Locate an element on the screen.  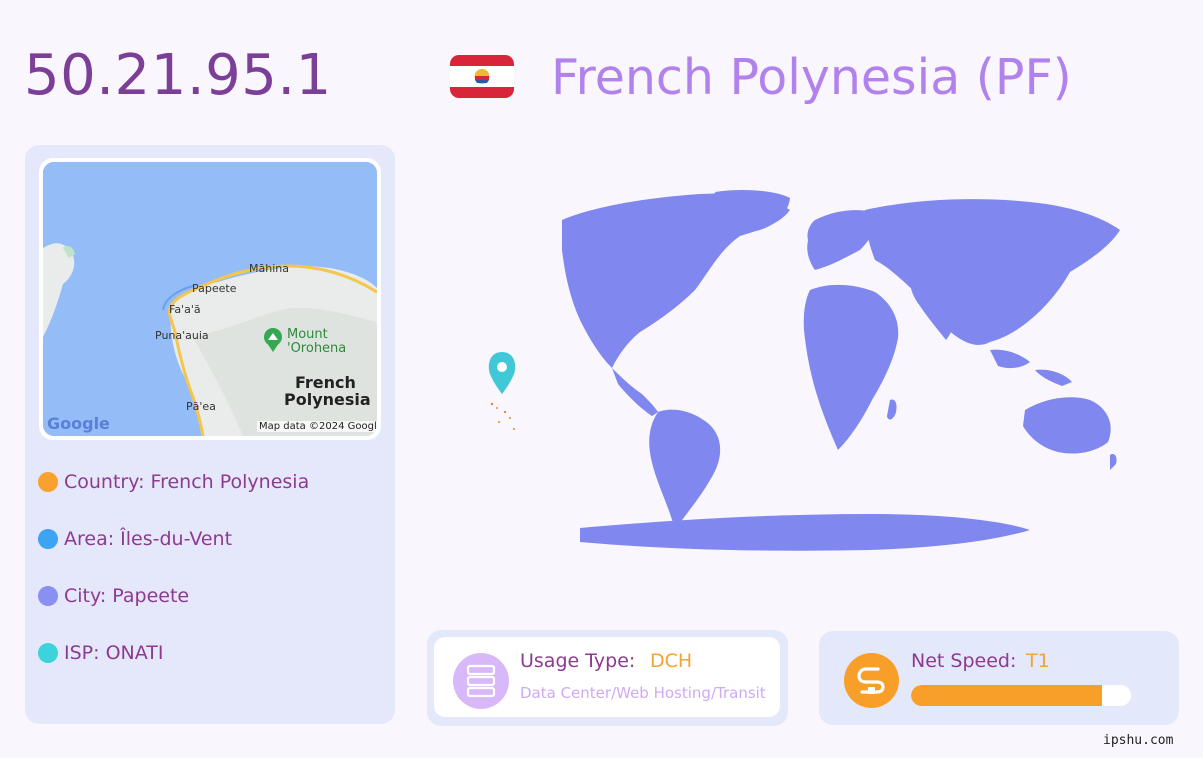
map-attribution: Map data ©2024 Google is located at coordinates (317, 426).